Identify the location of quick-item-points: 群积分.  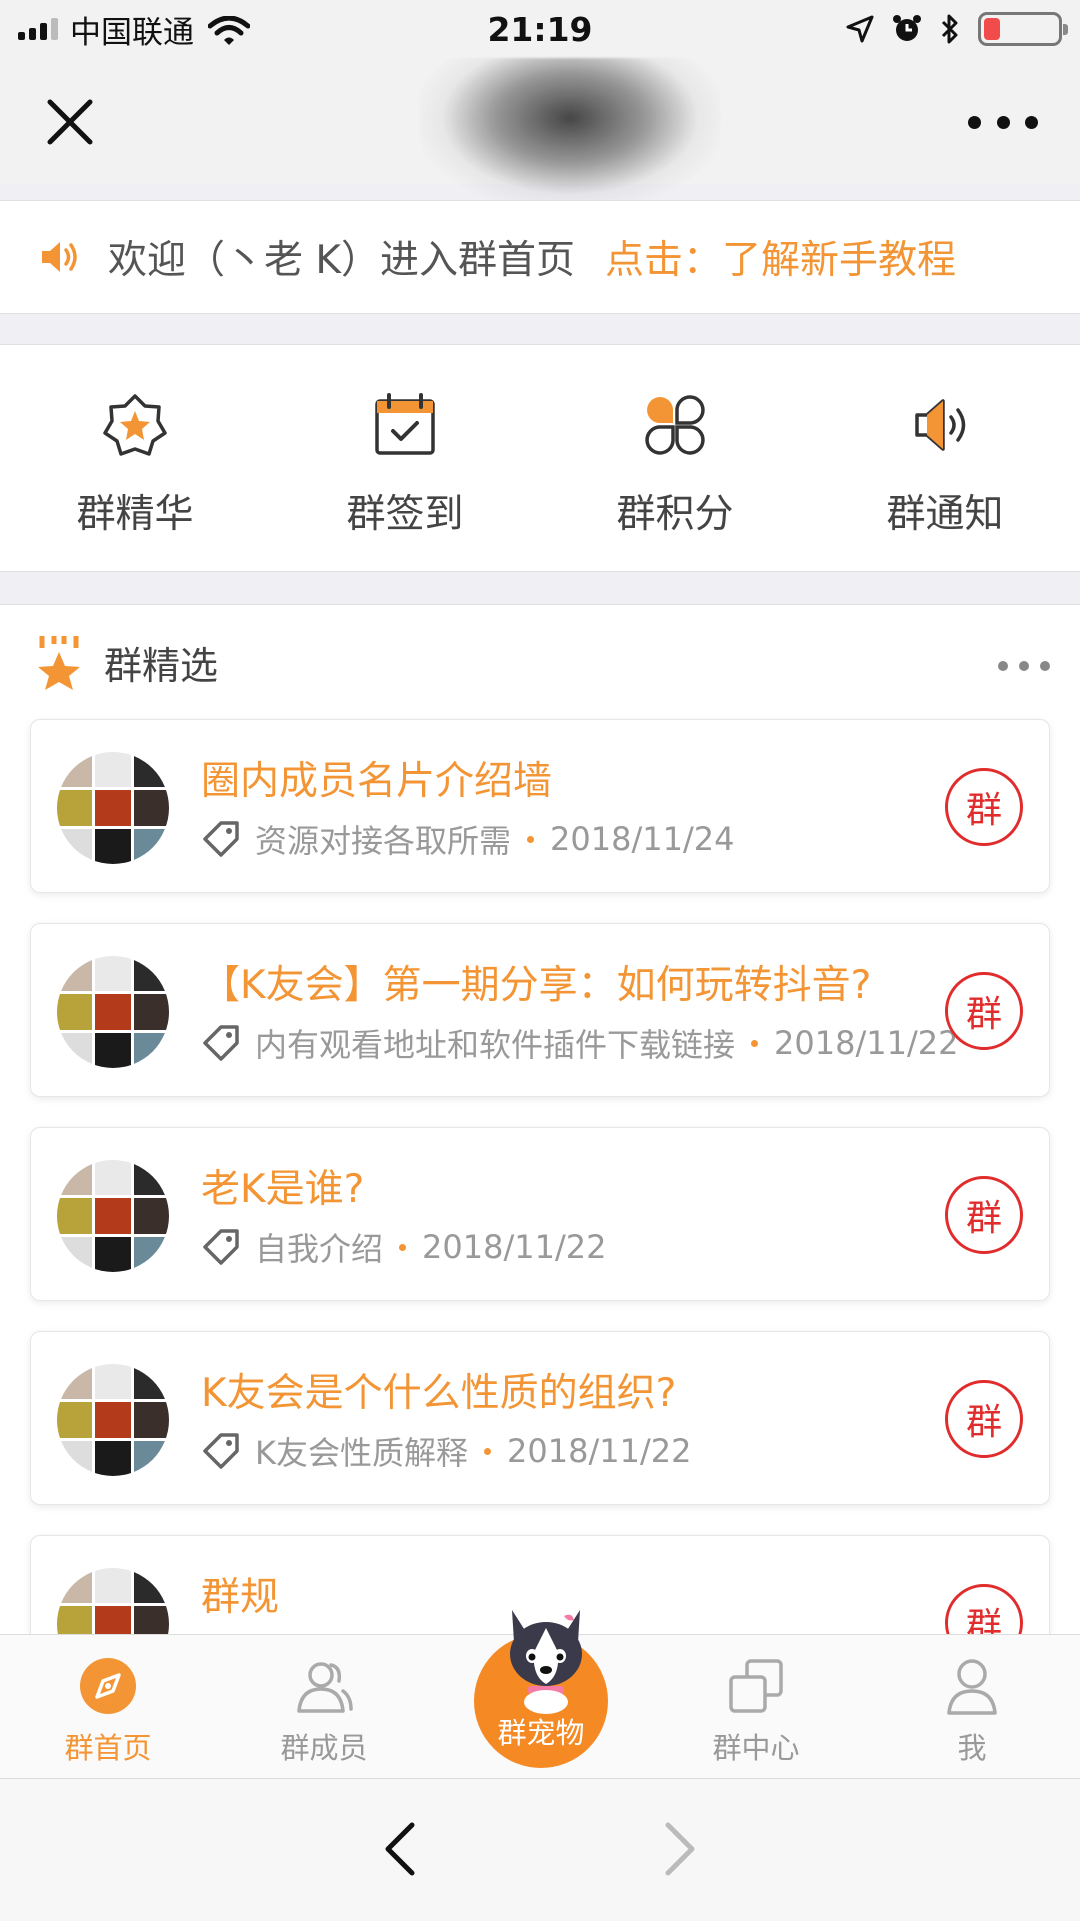
(675, 458).